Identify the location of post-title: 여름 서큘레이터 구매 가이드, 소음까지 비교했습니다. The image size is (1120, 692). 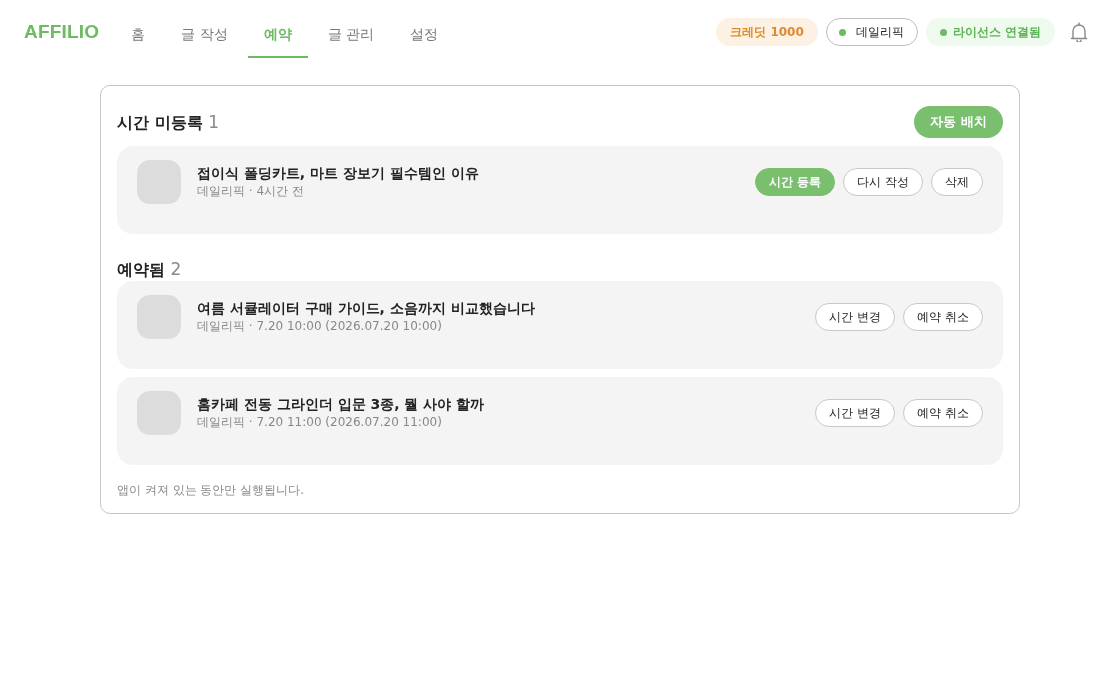
(366, 308).